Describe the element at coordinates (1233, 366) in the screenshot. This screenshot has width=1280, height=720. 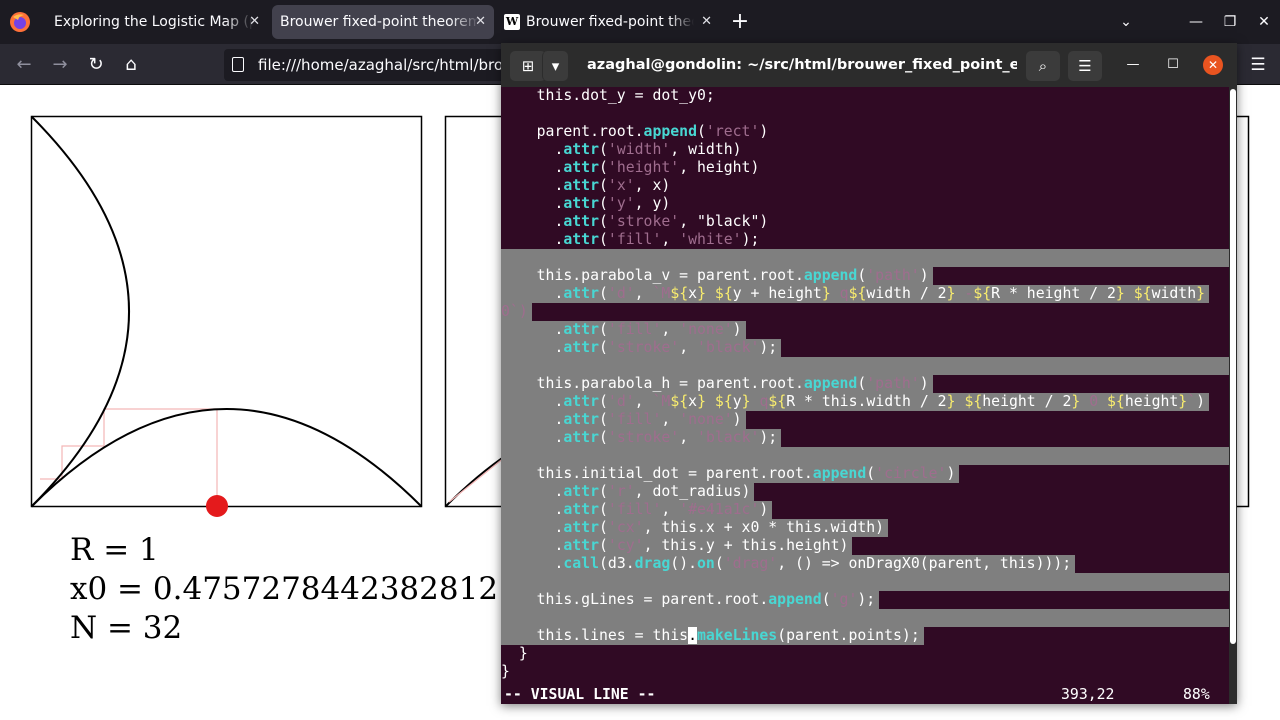
I see `scrollbar-thumb` at that location.